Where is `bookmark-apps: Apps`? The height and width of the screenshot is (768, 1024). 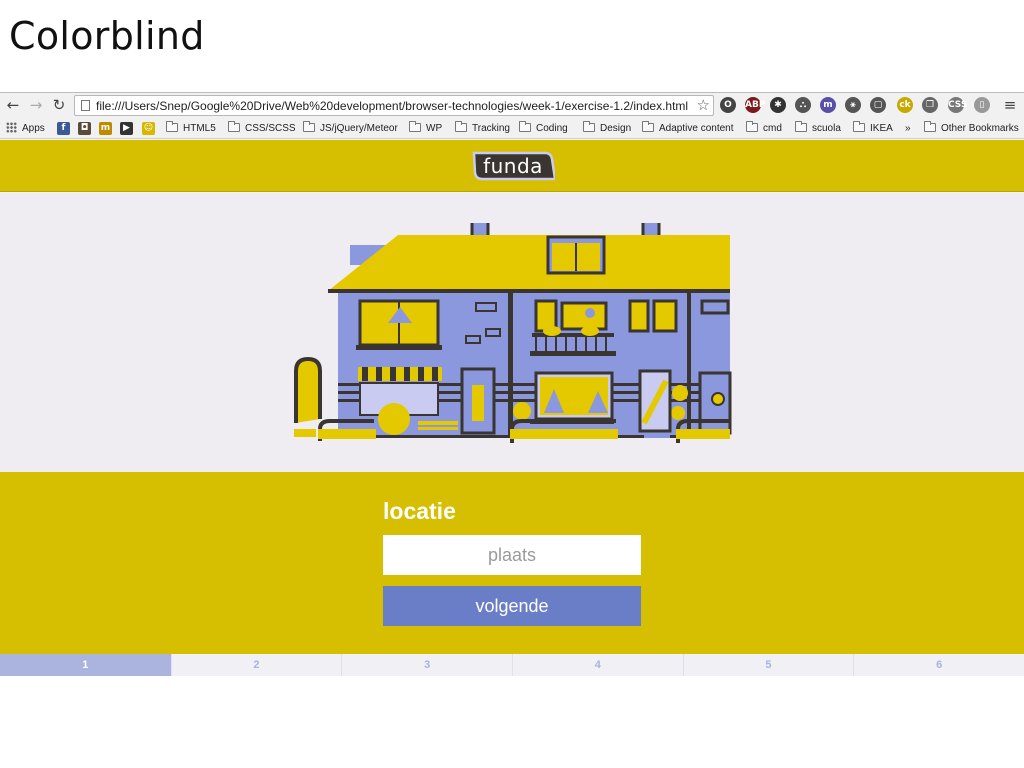
bookmark-apps: Apps is located at coordinates (25, 129).